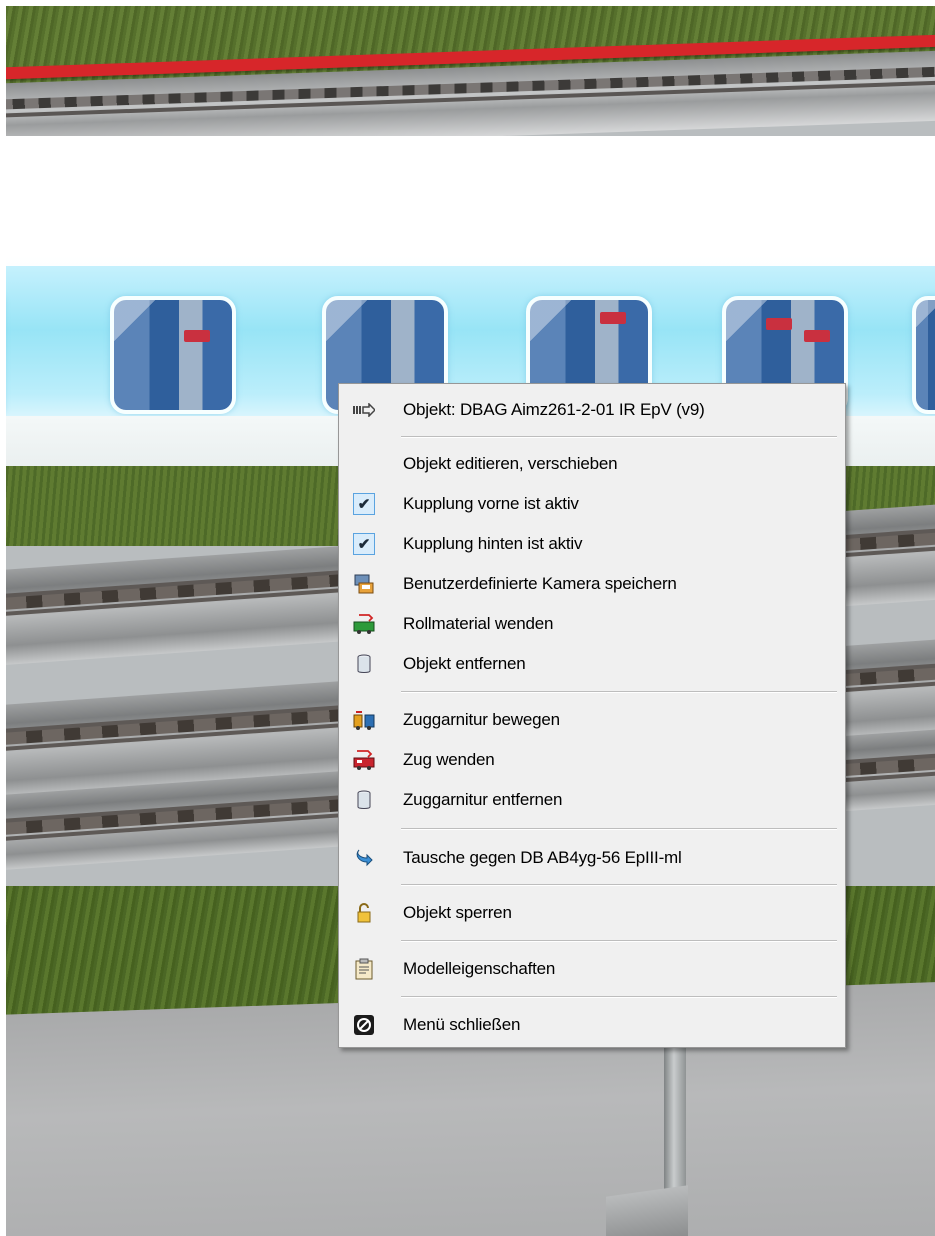 This screenshot has width=935, height=1236. I want to click on menu-item-swap-model: Tausche gegen DB AB4yg-56 EpIII-ml, so click(592, 858).